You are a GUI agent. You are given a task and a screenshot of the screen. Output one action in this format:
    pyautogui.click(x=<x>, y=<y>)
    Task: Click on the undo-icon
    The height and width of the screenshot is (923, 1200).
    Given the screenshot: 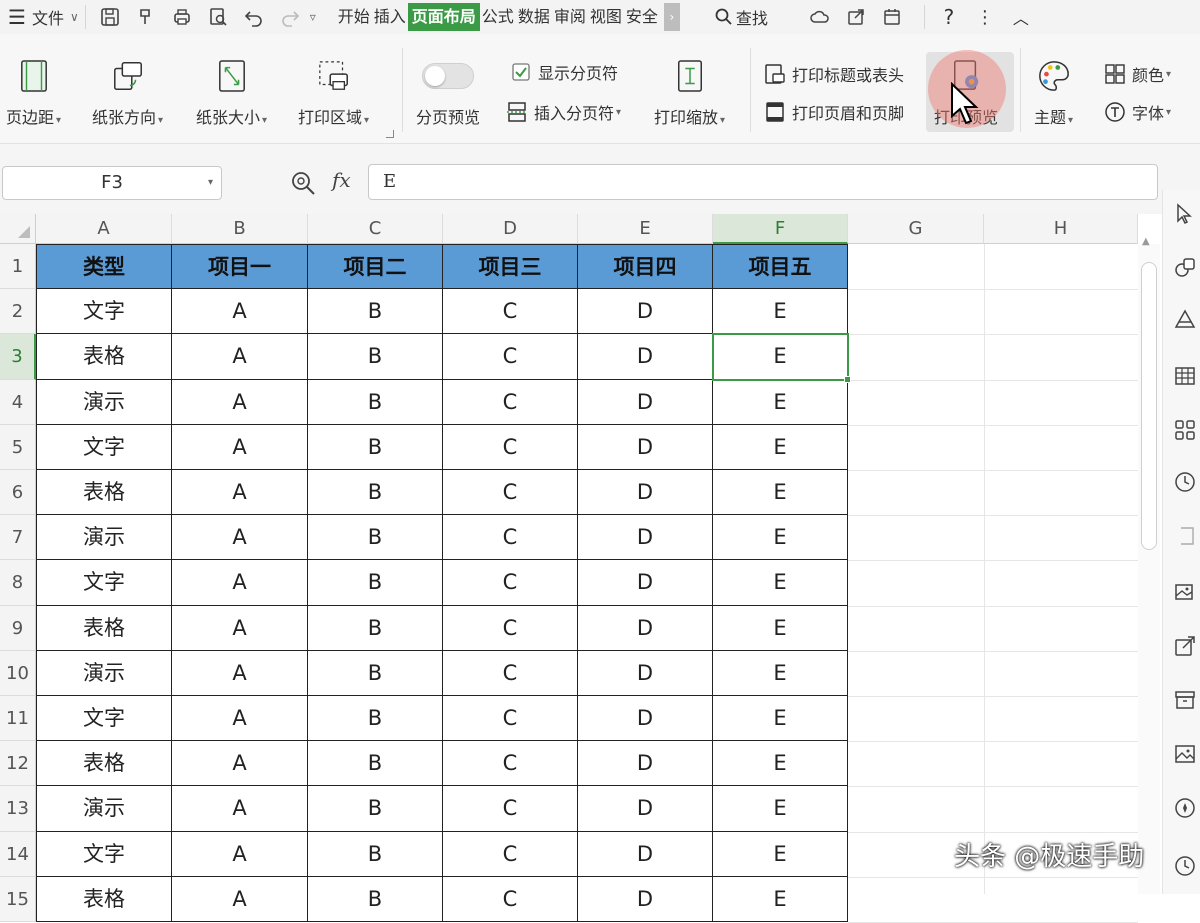 What is the action you would take?
    pyautogui.click(x=254, y=17)
    